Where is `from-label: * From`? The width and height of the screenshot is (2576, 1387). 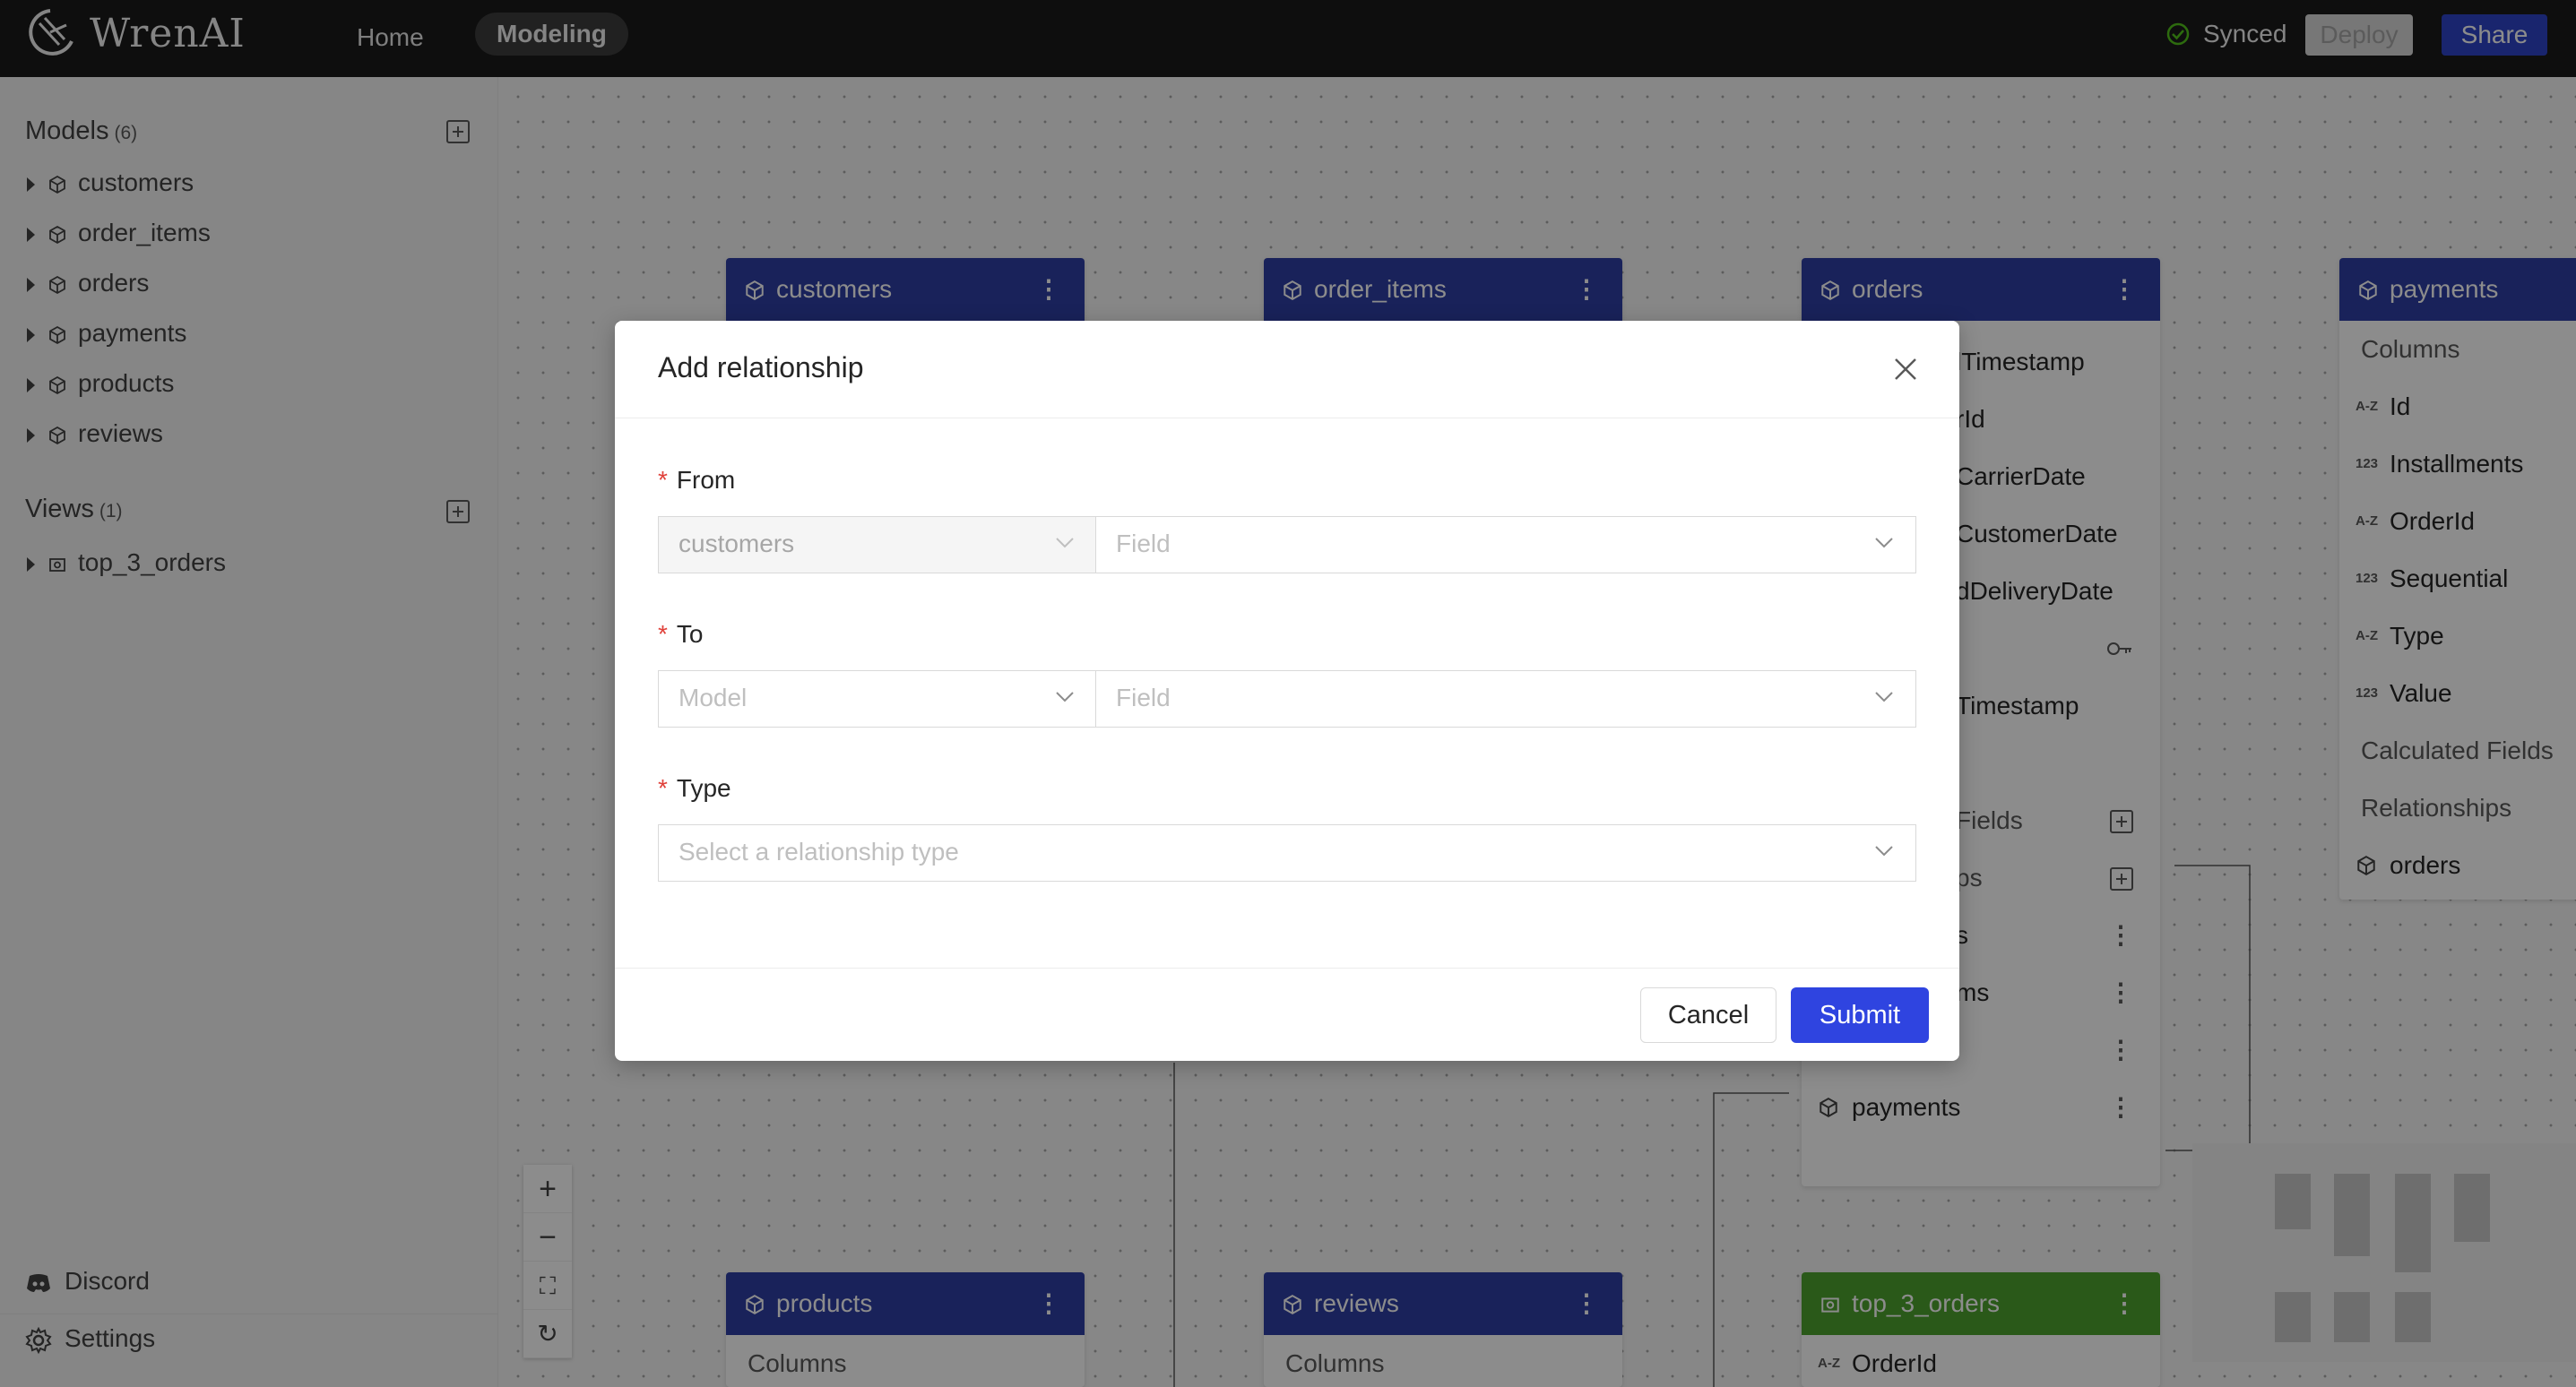
from-label: * From is located at coordinates (697, 480).